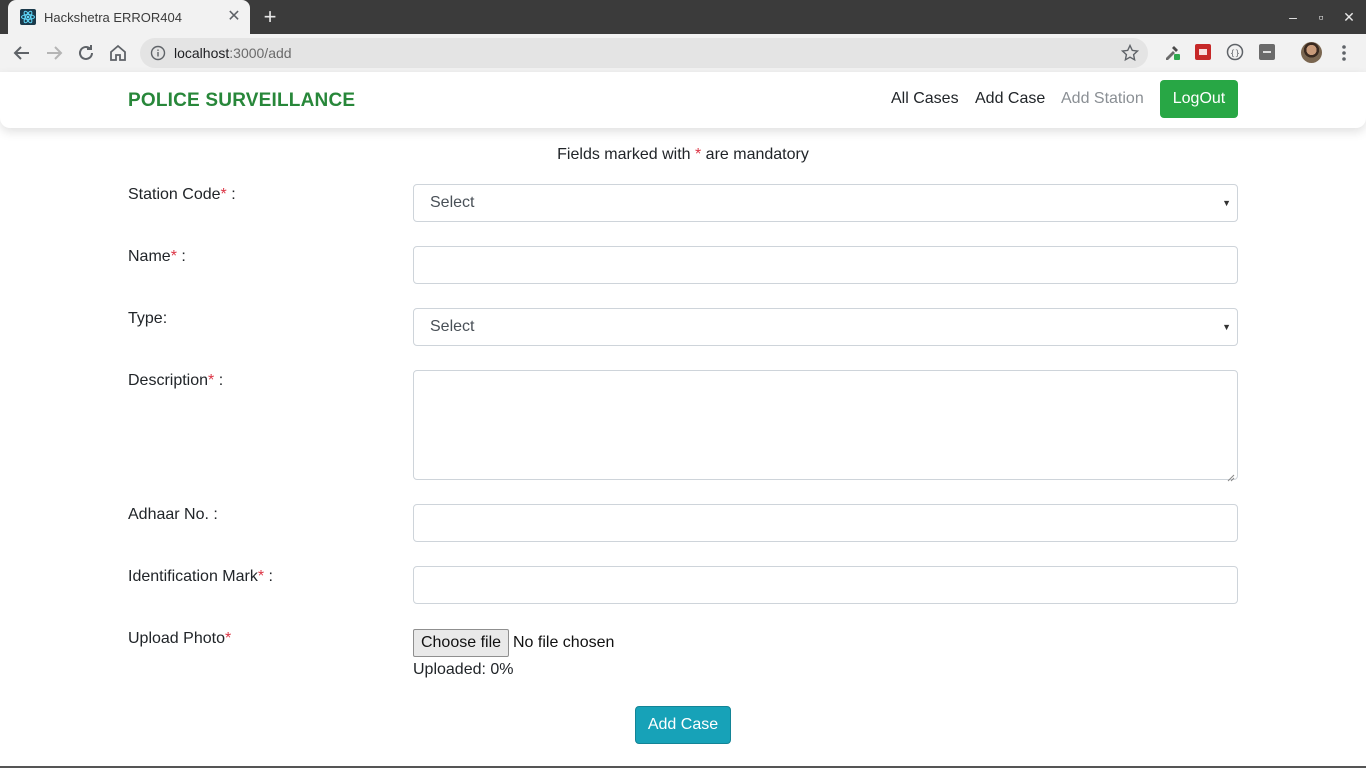 The height and width of the screenshot is (768, 1366). What do you see at coordinates (113, 17) in the screenshot?
I see `tab-title: Hackshetra ERROR404` at bounding box center [113, 17].